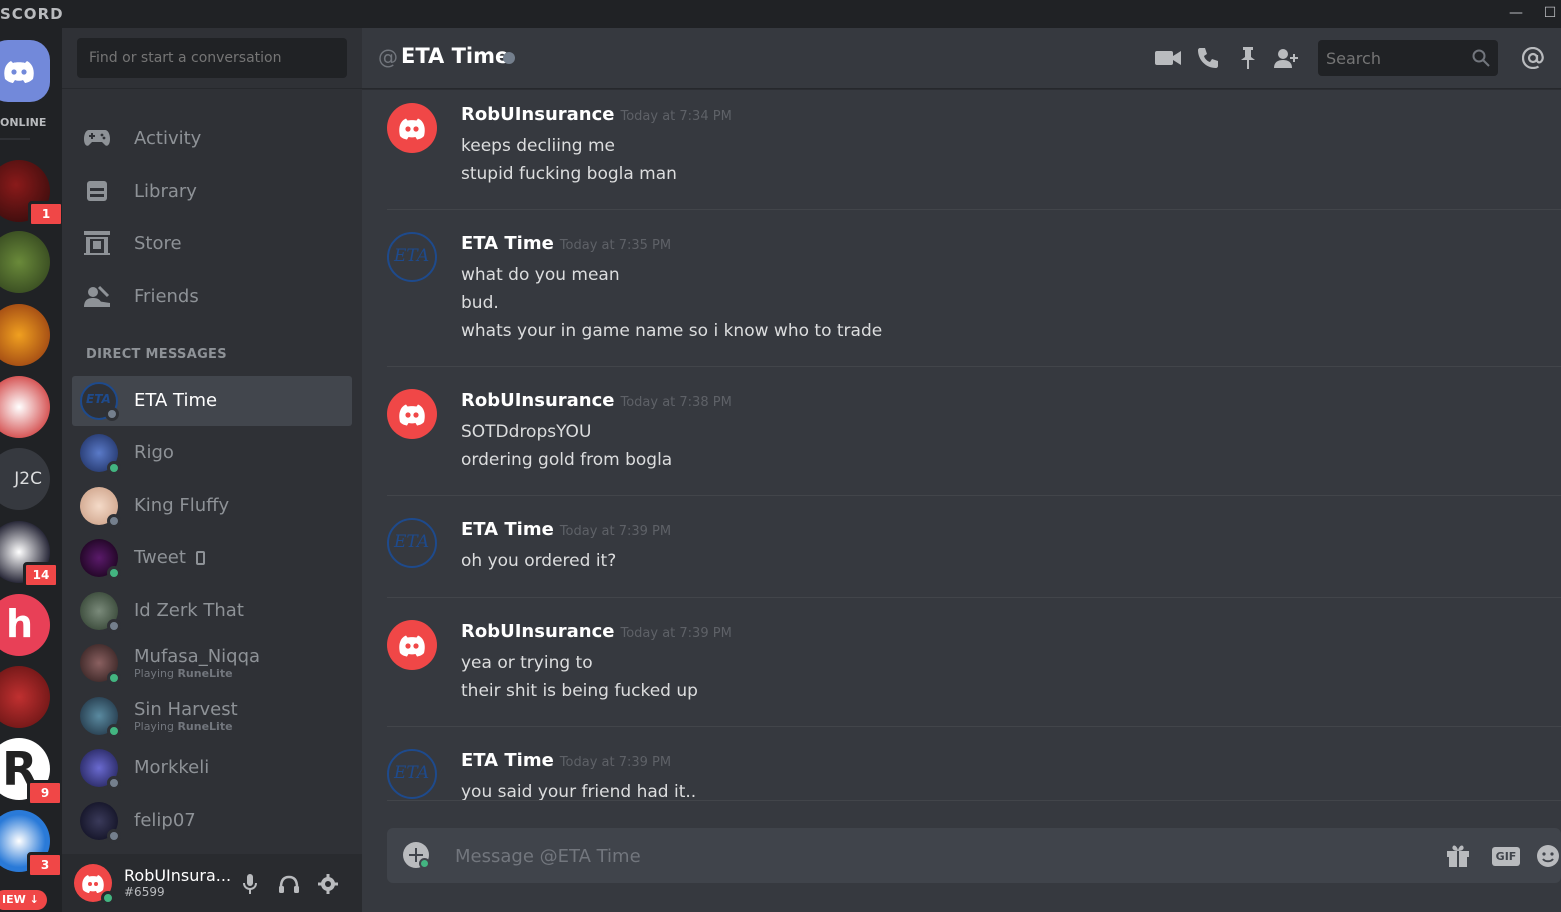 This screenshot has width=1561, height=912. I want to click on dm-item-eta-time: ETA ETA Time, so click(212, 401).